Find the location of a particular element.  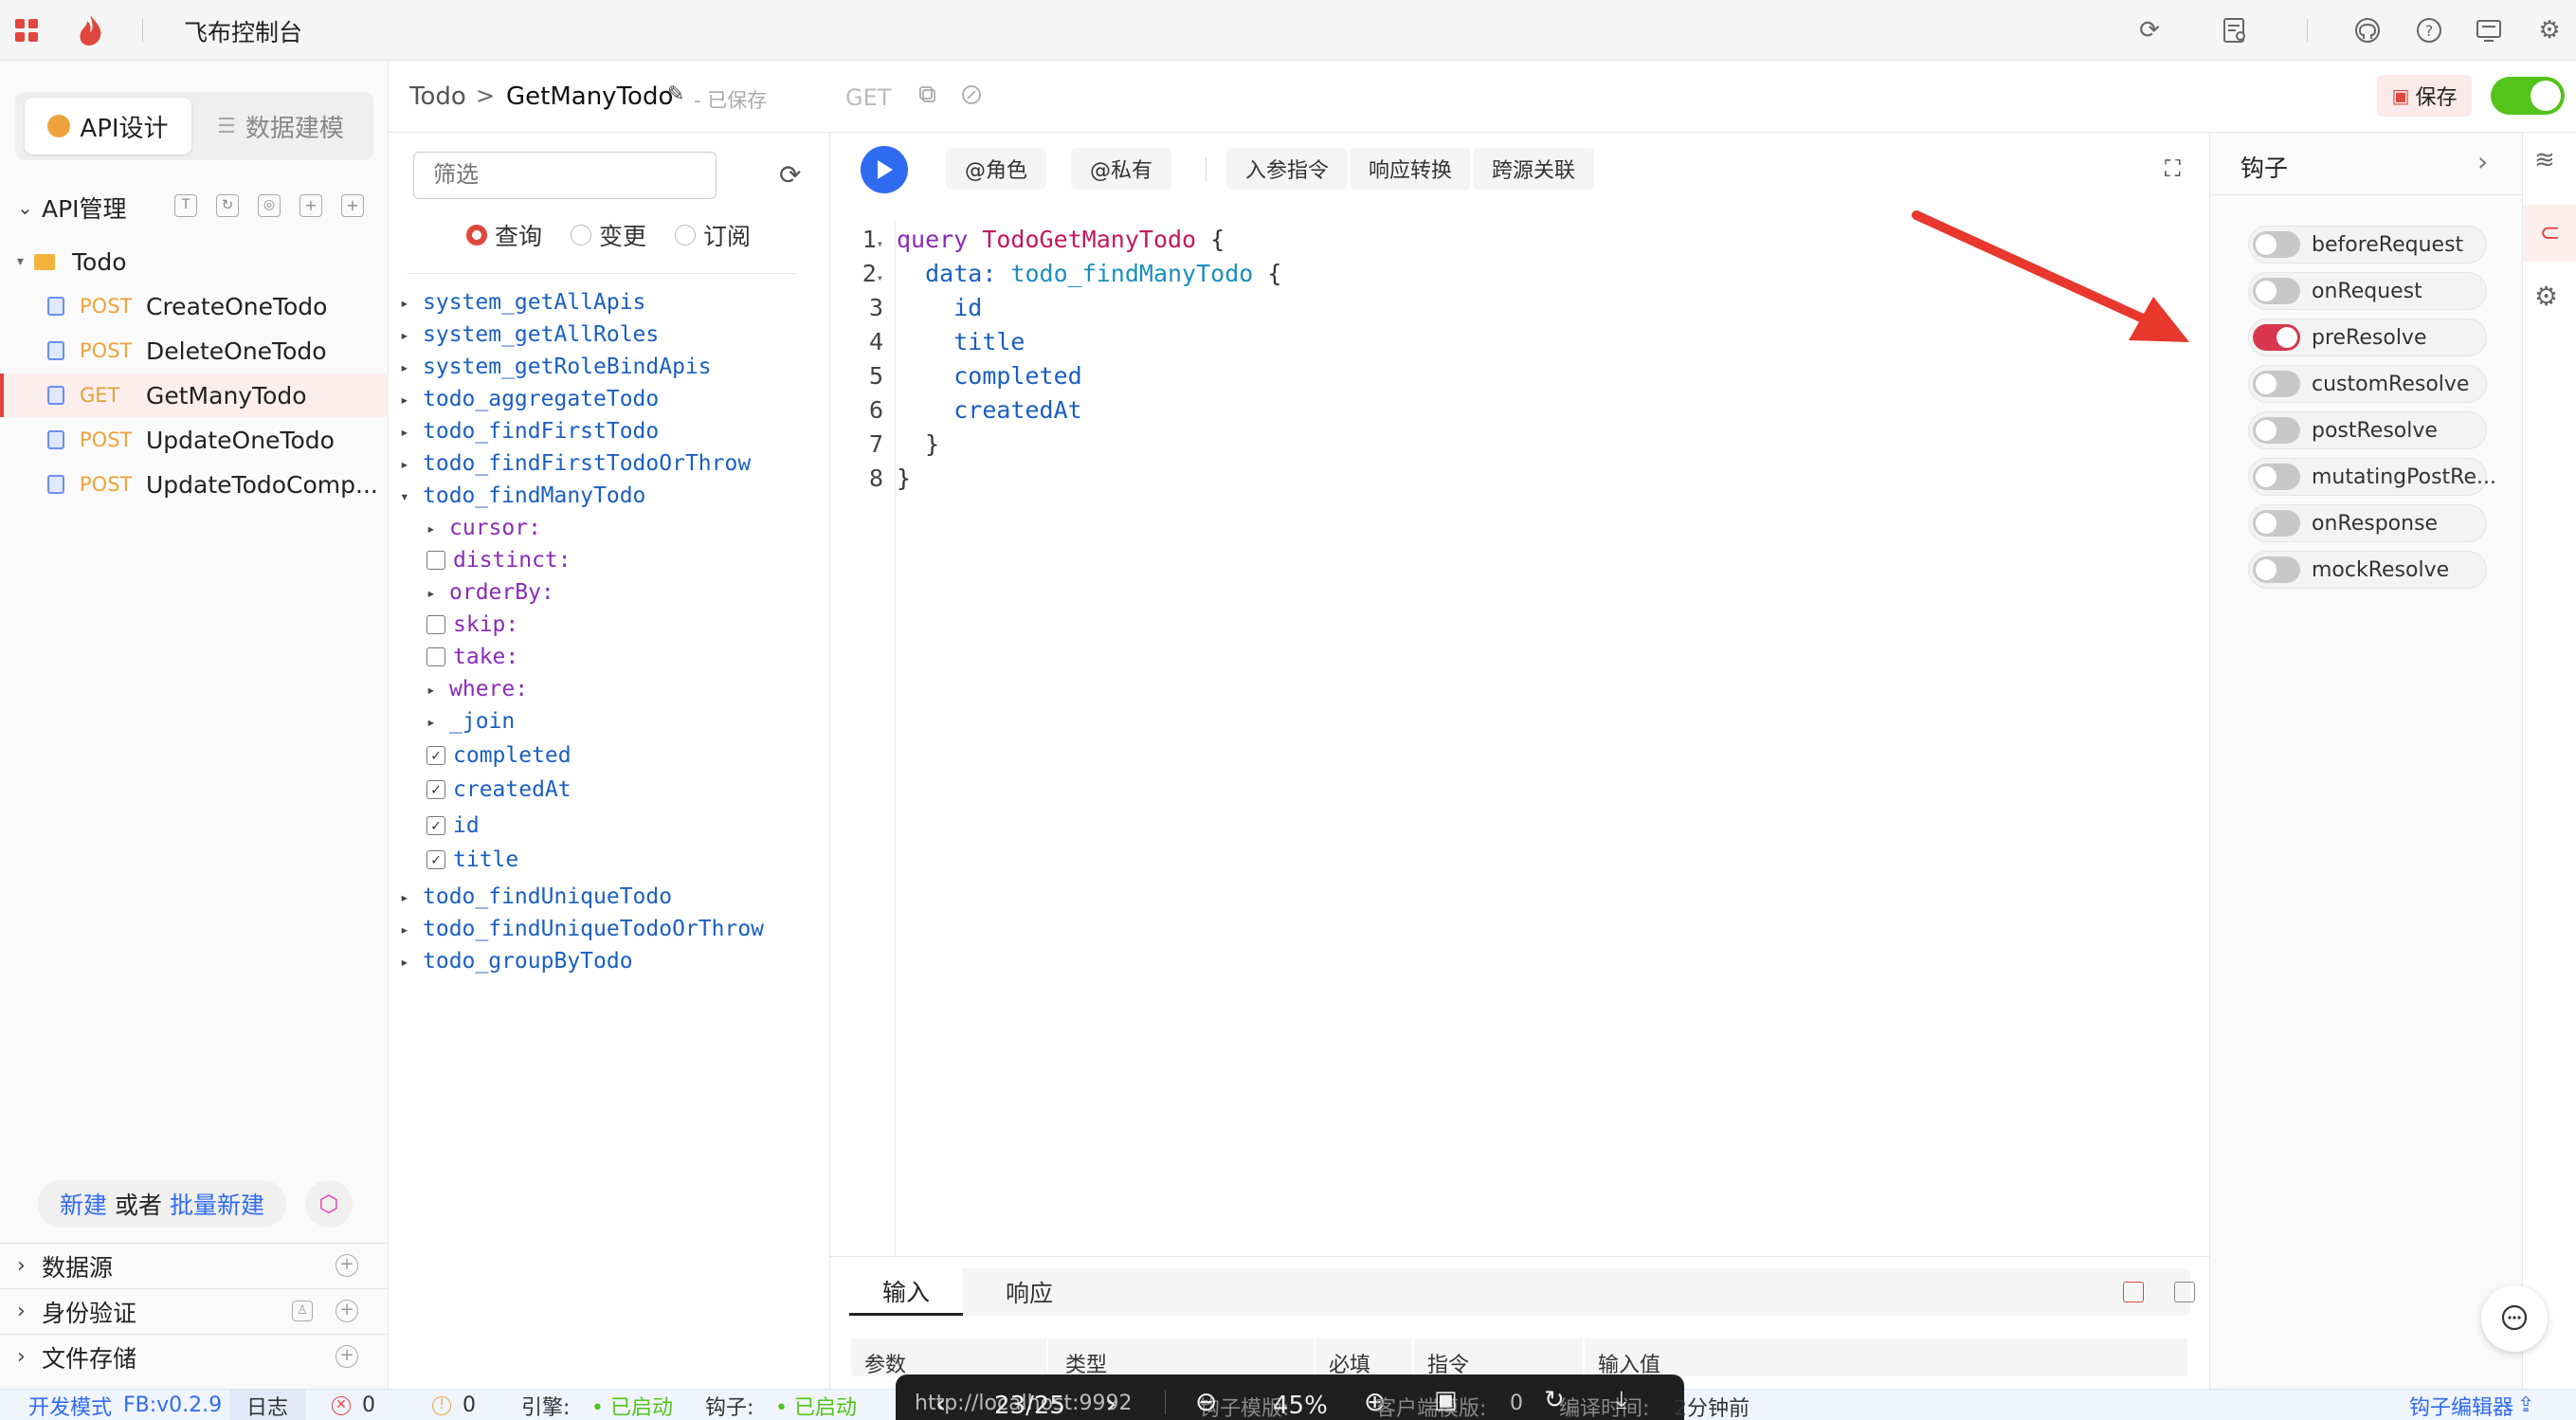

tab-api-design: API设计 is located at coordinates (108, 126).